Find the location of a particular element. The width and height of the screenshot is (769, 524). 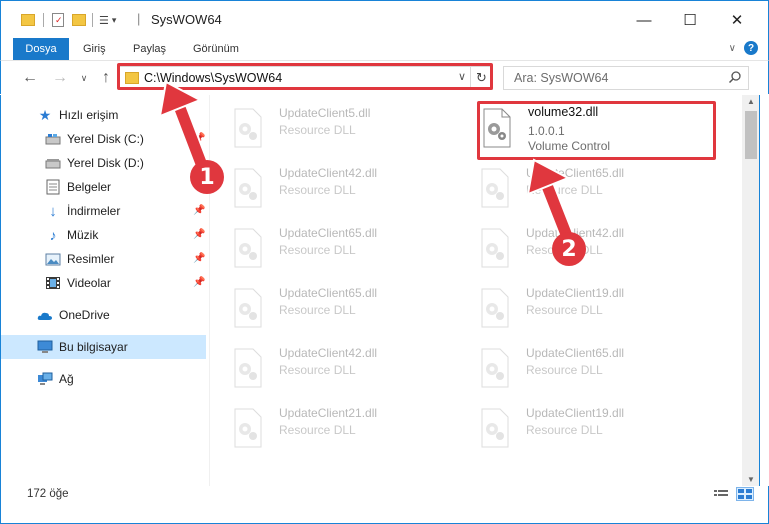

details-view-icon is located at coordinates (721, 494).